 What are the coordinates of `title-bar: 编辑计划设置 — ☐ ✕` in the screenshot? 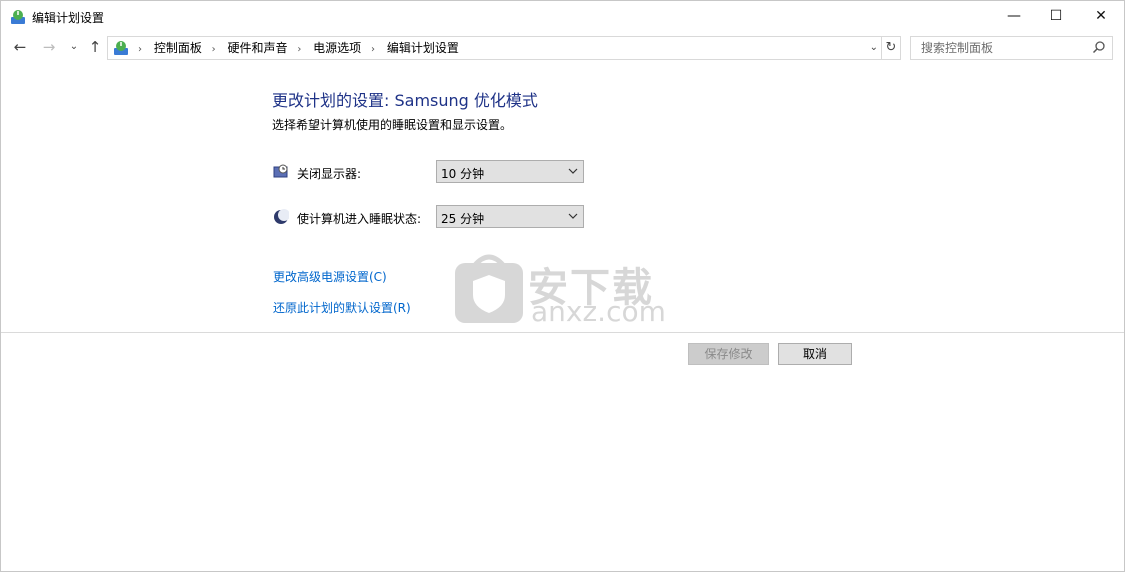 It's located at (562, 16).